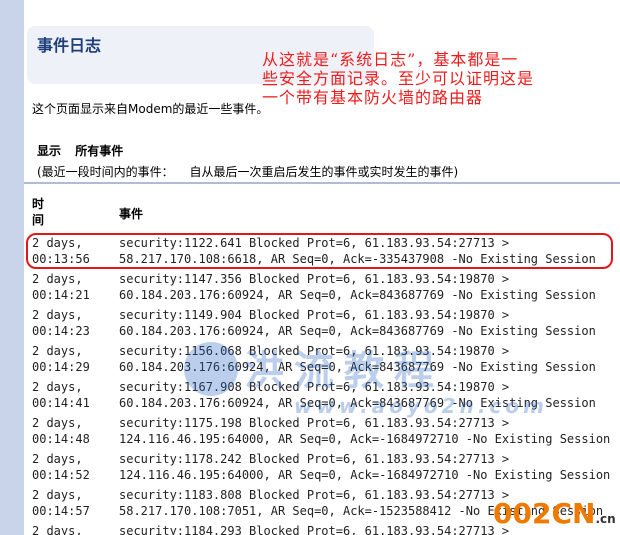  Describe the element at coordinates (150, 109) in the screenshot. I see `page-description: 这个页面显示来自Modem的最近一些事件。` at that location.